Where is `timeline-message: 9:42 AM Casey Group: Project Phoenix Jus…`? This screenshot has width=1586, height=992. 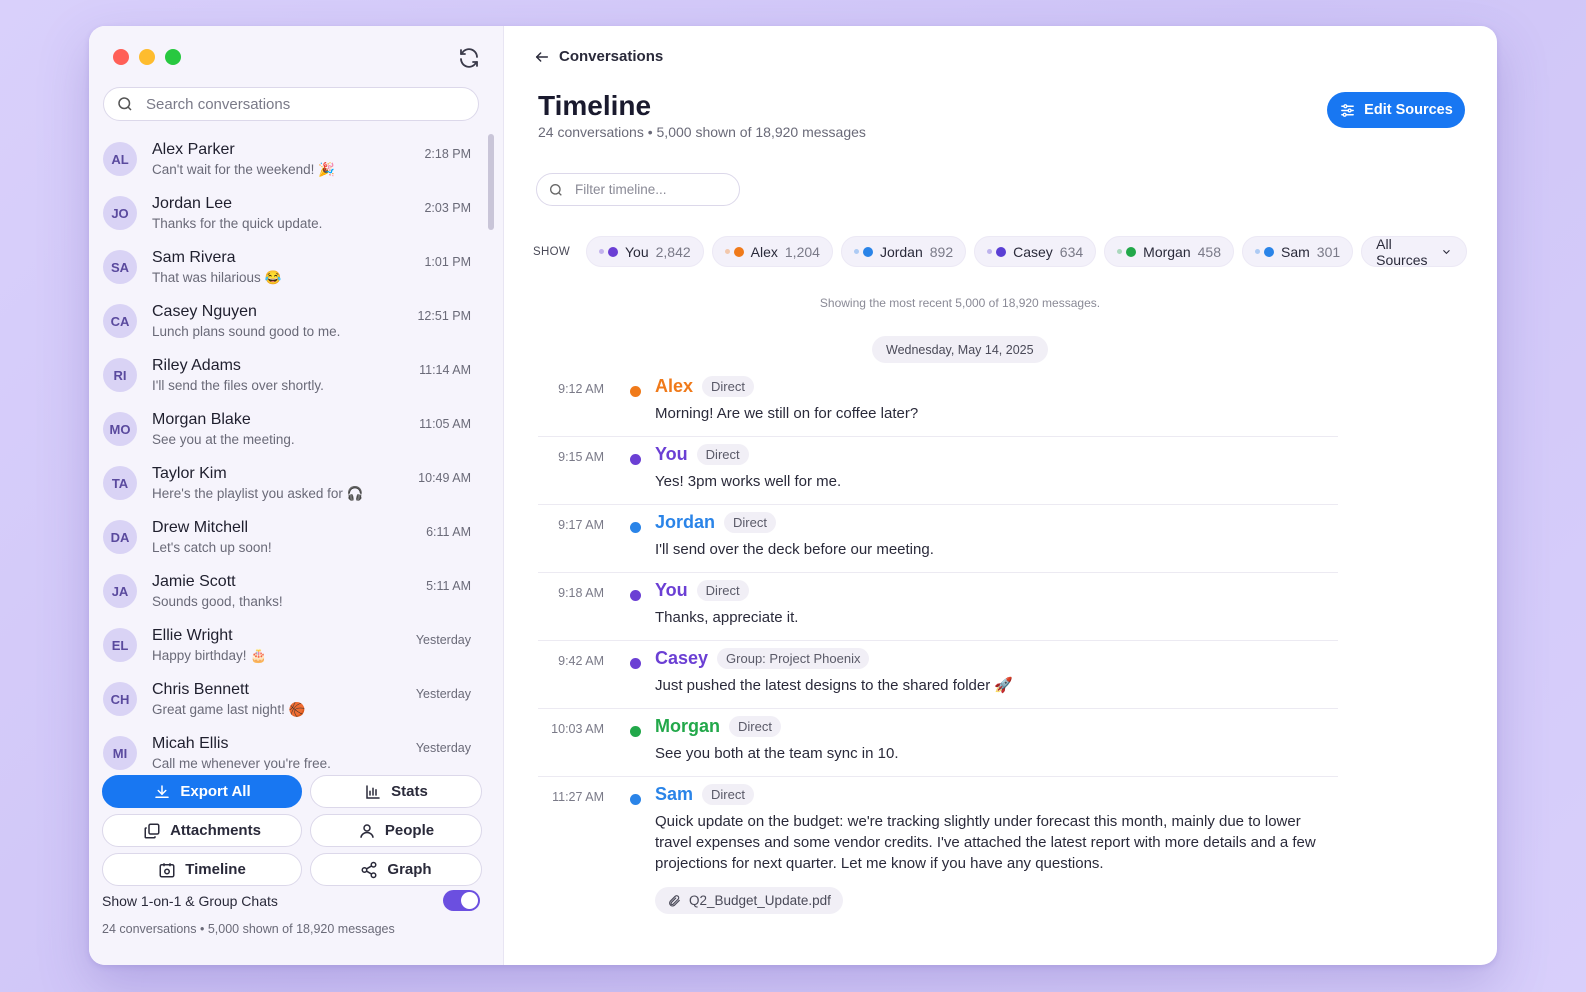 timeline-message: 9:42 AM Casey Group: Project Phoenix Jus… is located at coordinates (938, 678).